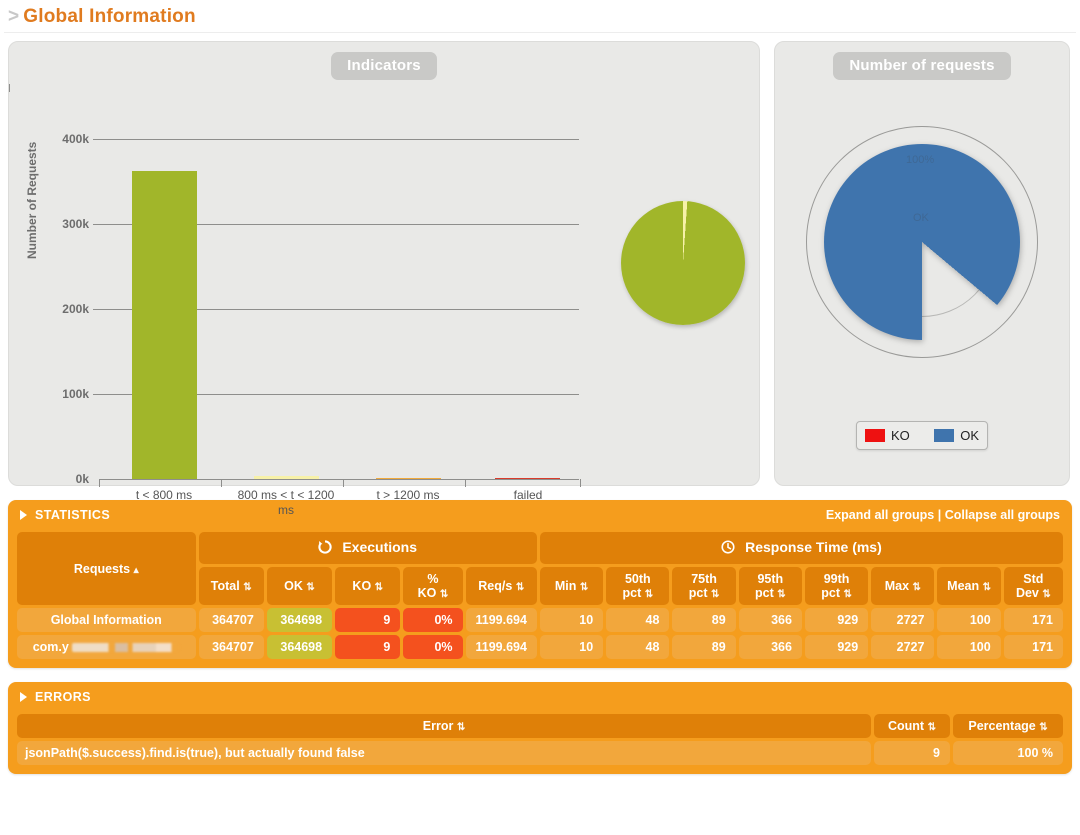 The width and height of the screenshot is (1080, 835). I want to click on col-p95-line2: pct, so click(764, 593).